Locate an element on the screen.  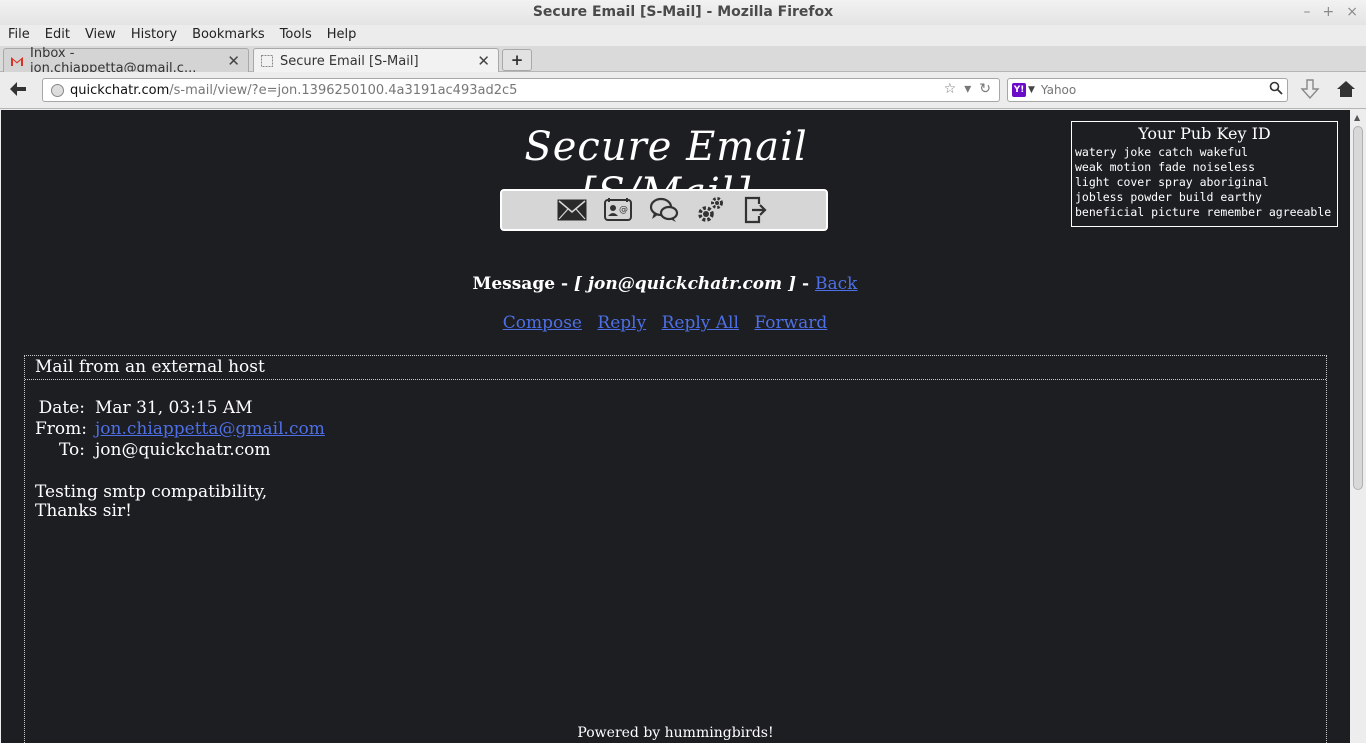
new-tab-button: + is located at coordinates (517, 60).